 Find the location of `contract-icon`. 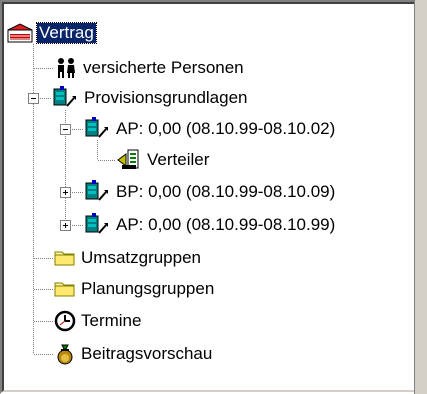

contract-icon is located at coordinates (20, 33).